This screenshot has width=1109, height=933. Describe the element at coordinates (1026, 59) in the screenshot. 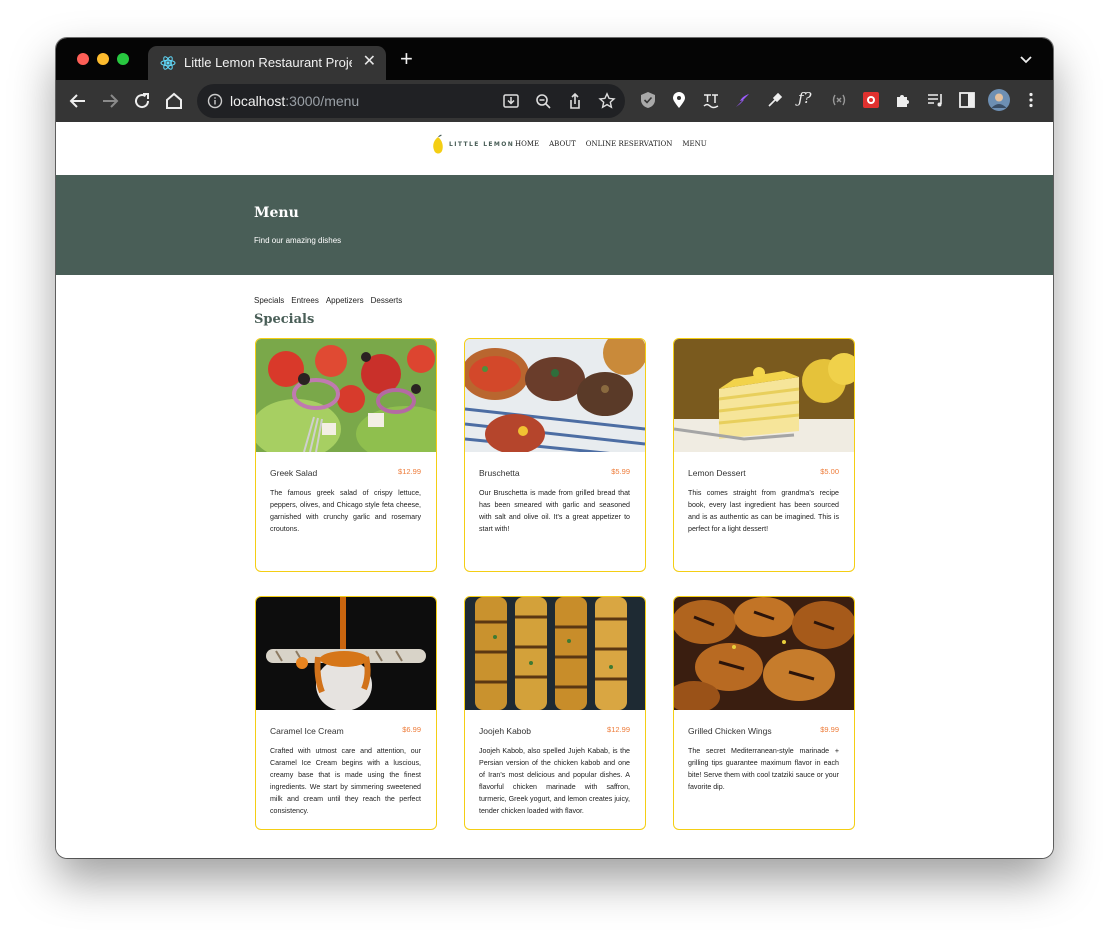

I see `tab-search-chevron-icon` at that location.